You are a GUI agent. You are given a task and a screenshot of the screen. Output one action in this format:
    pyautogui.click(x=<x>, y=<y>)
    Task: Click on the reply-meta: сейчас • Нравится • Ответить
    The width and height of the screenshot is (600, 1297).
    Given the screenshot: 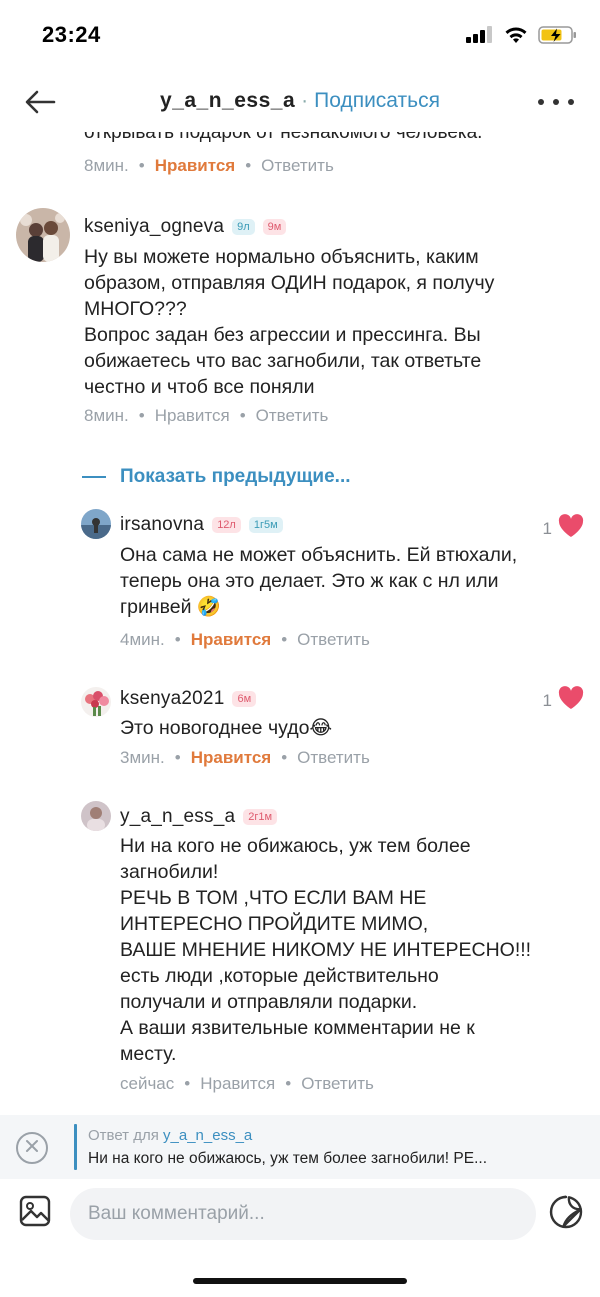 What is the action you would take?
    pyautogui.click(x=247, y=1084)
    